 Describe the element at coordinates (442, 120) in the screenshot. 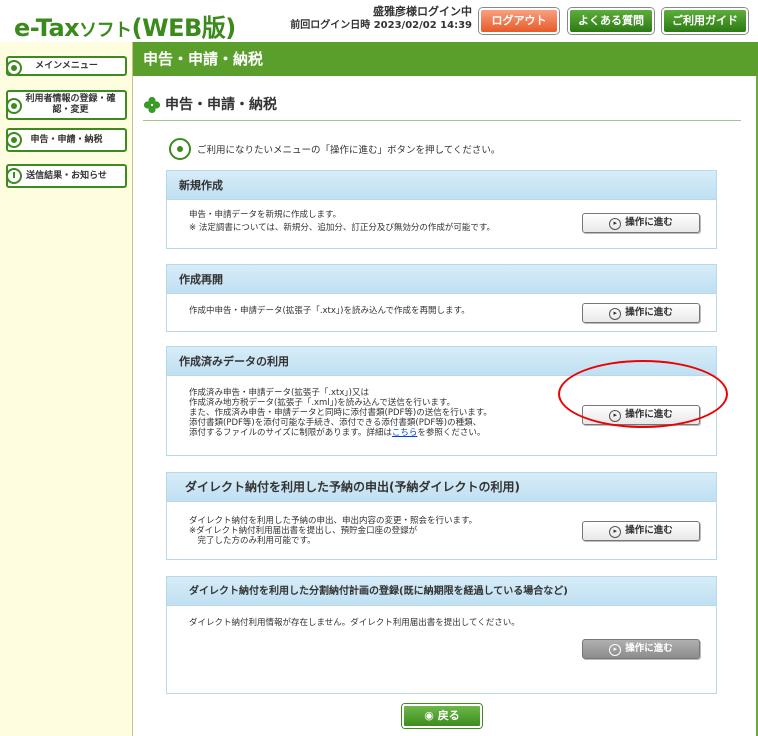

I see `section-divider` at that location.